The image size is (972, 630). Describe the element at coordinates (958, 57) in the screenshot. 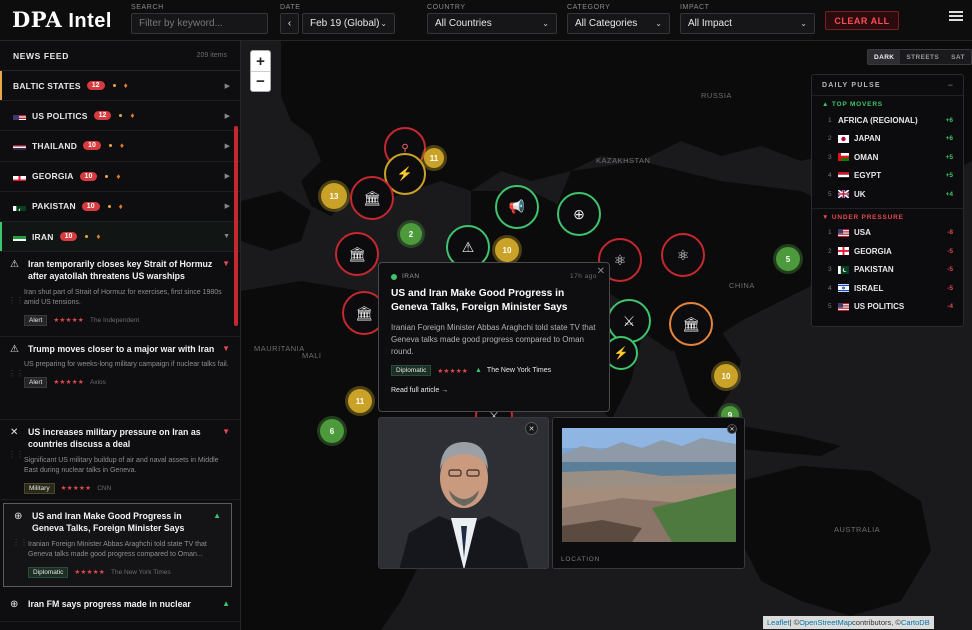

I see `style-sat-button: SAT` at that location.